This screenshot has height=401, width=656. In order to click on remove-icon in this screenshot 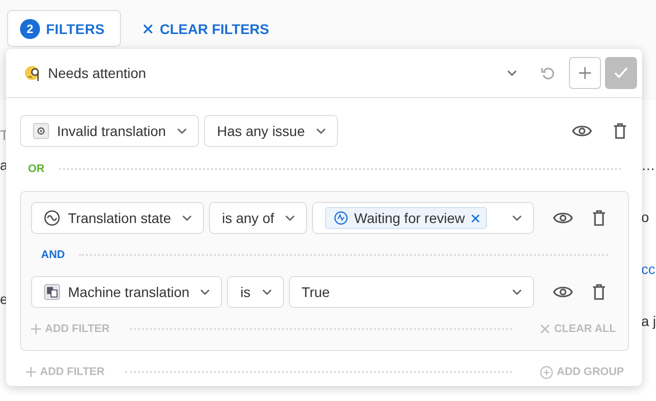, I will do `click(475, 218)`.